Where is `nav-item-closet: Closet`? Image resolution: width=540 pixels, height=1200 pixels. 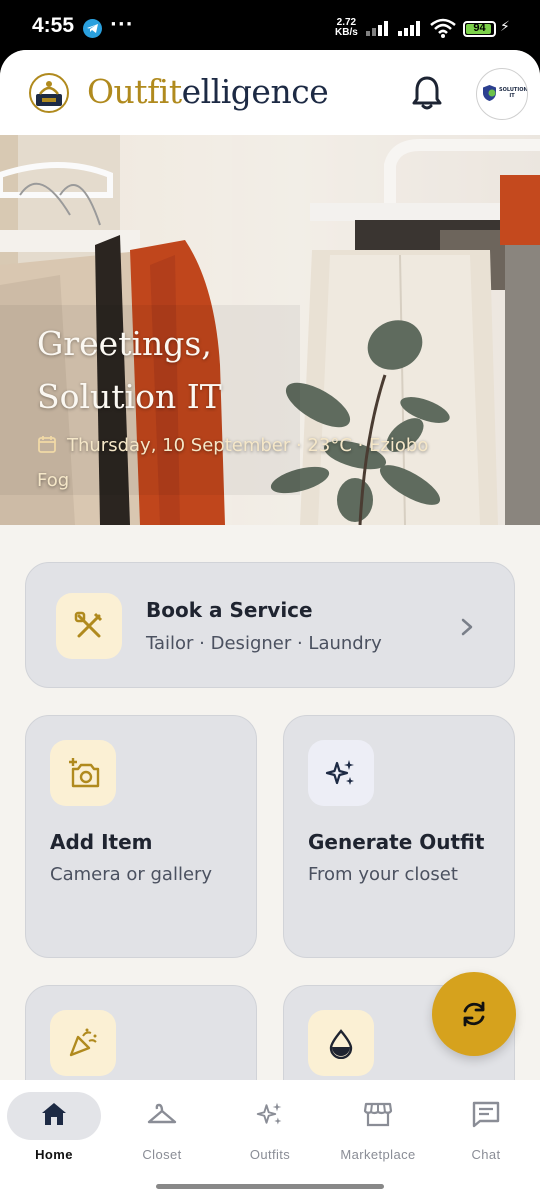 nav-item-closet: Closet is located at coordinates (162, 1128).